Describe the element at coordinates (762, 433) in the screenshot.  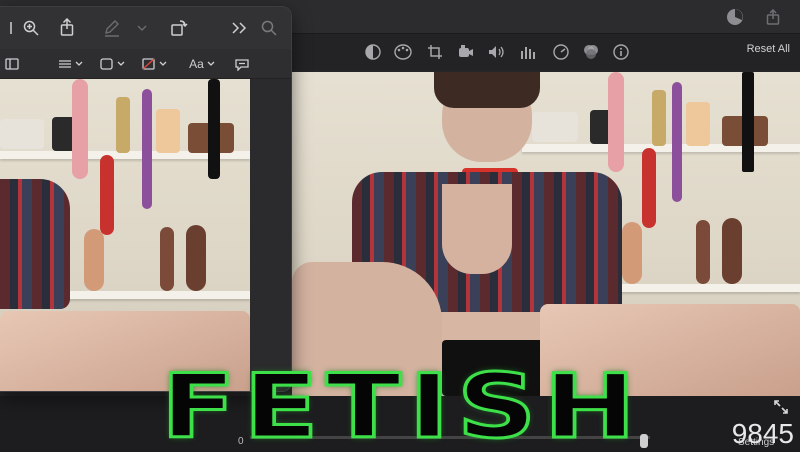
I see `overlay-counter: 9845` at that location.